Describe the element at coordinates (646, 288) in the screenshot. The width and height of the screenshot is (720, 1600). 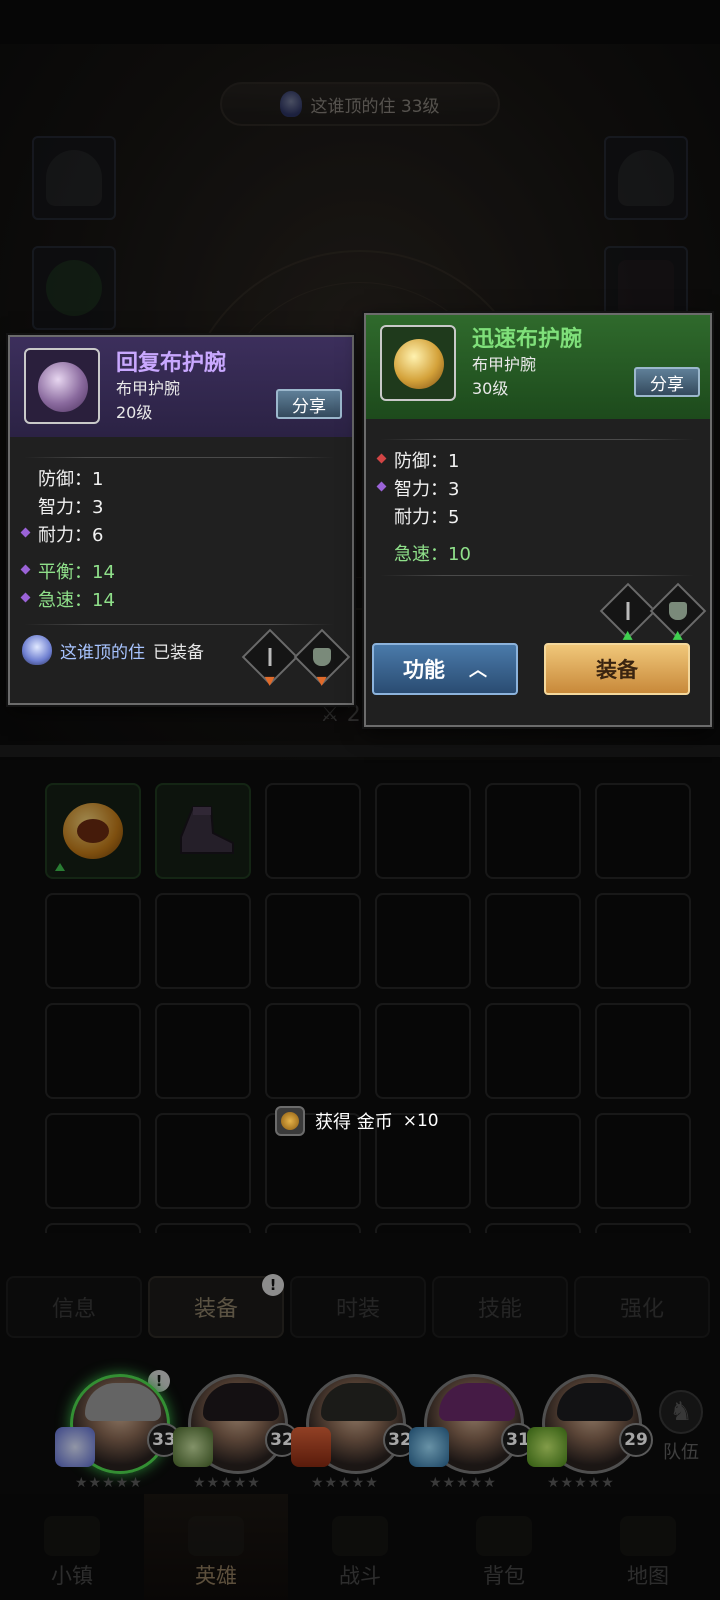
I see `pants-icon` at that location.